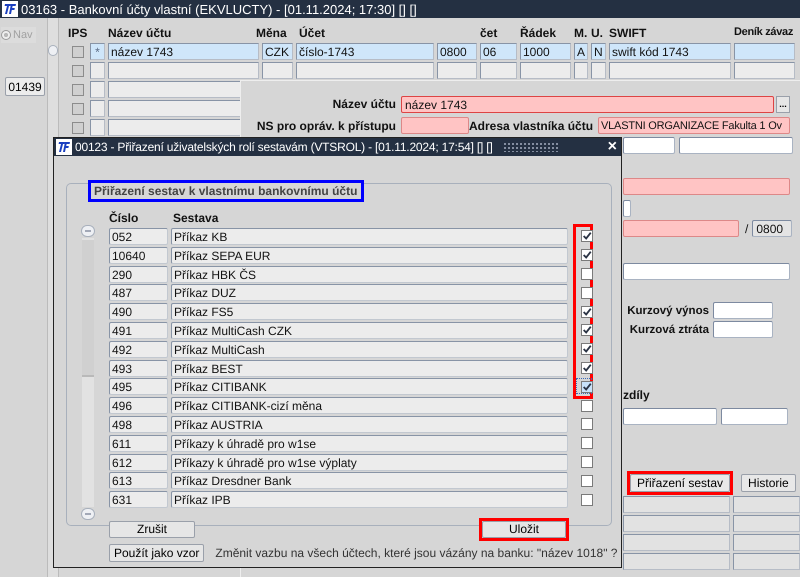 Image resolution: width=800 pixels, height=577 pixels. I want to click on template-button: Použít jako vzor, so click(156, 553).